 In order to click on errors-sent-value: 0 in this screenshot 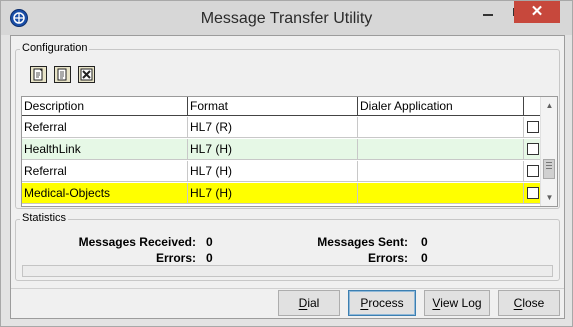, I will do `click(424, 258)`.